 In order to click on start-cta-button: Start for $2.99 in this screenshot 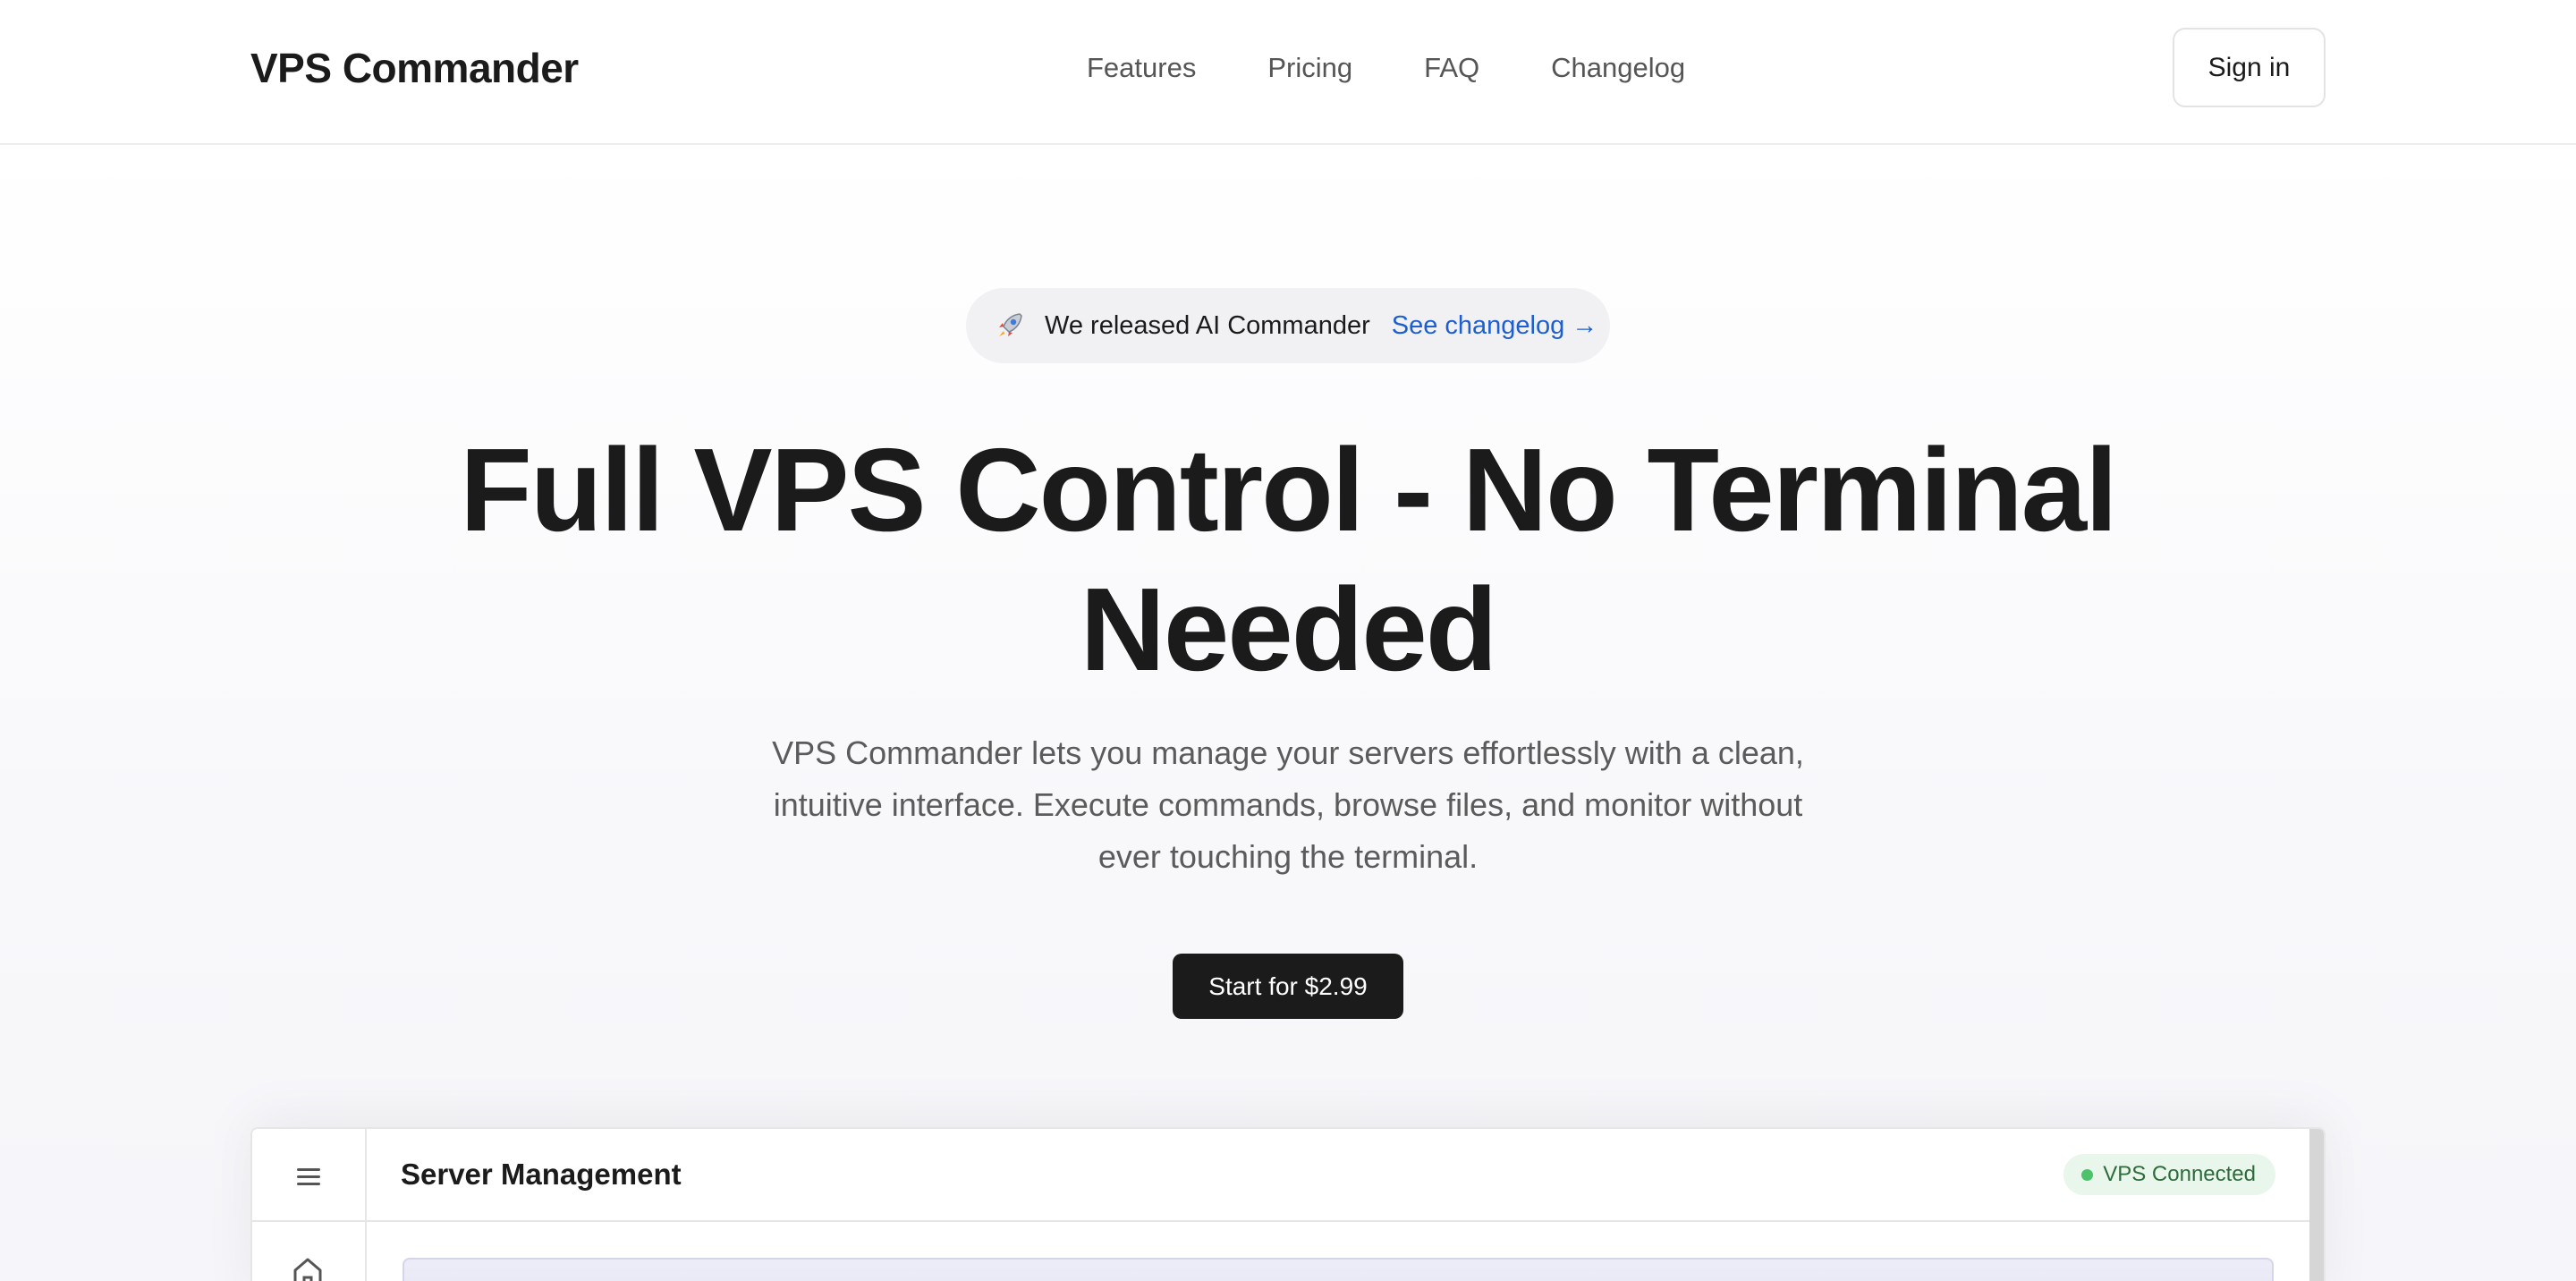, I will do `click(1288, 986)`.